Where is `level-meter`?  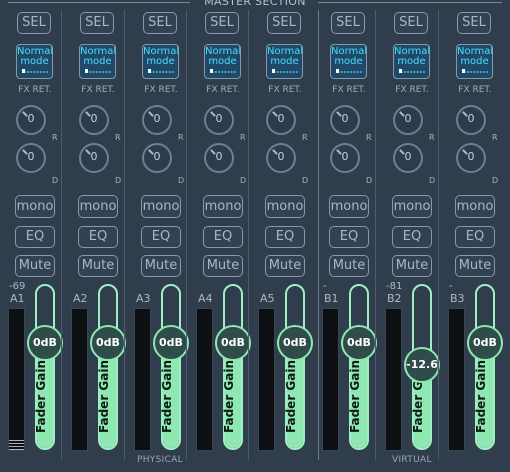
level-meter is located at coordinates (142, 379).